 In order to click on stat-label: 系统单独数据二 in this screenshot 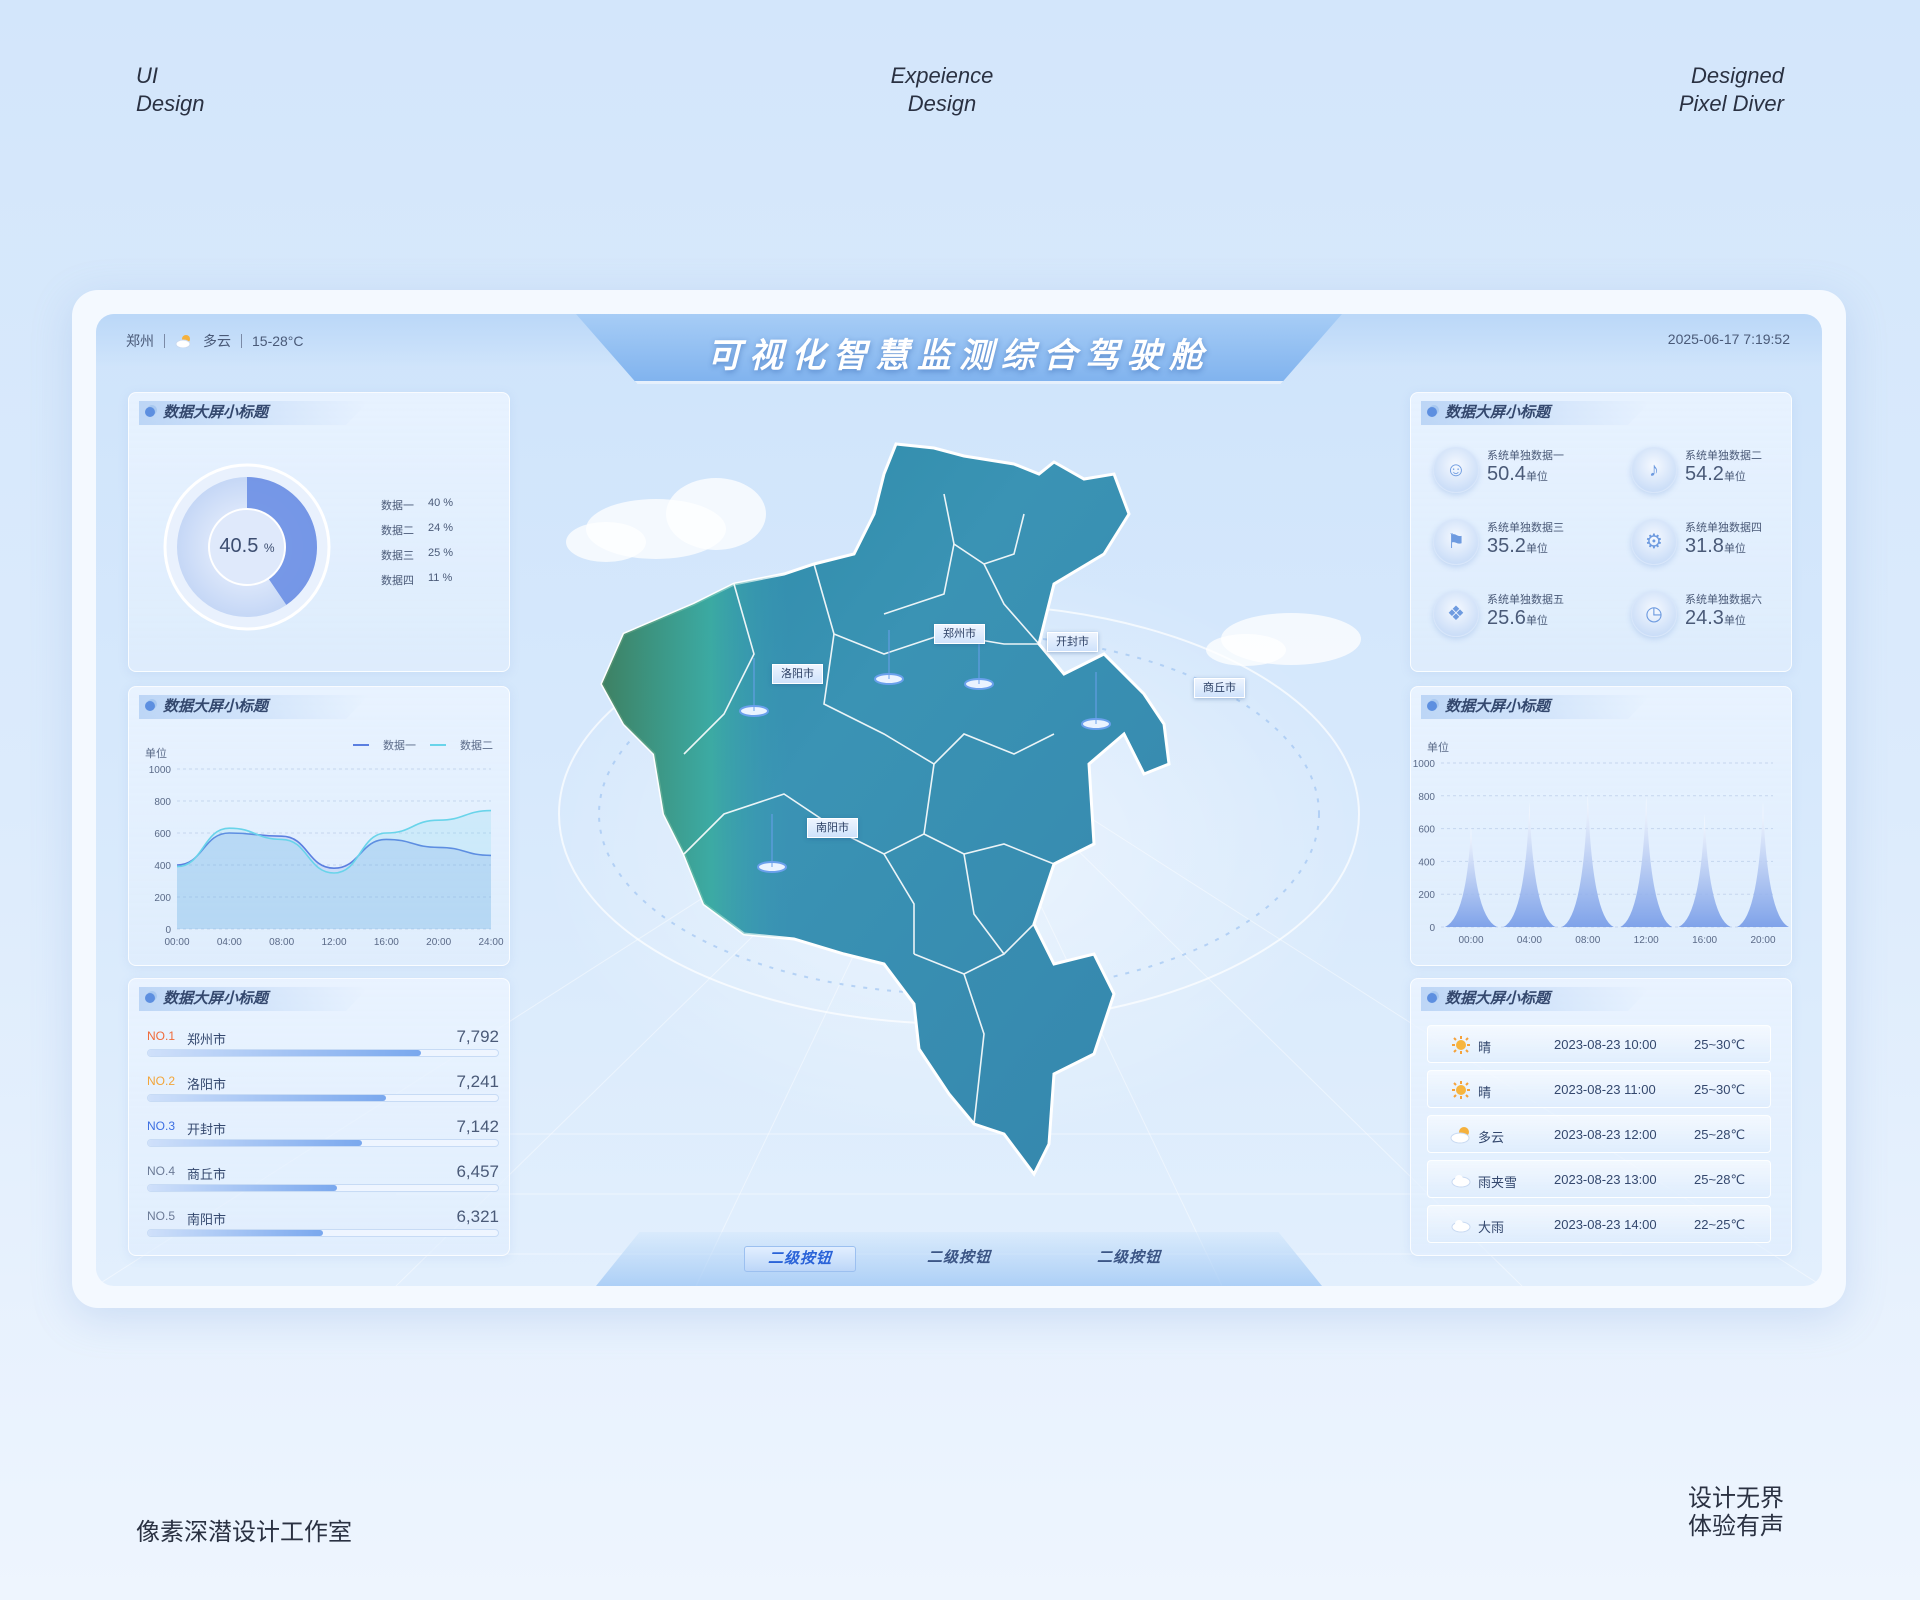, I will do `click(1723, 456)`.